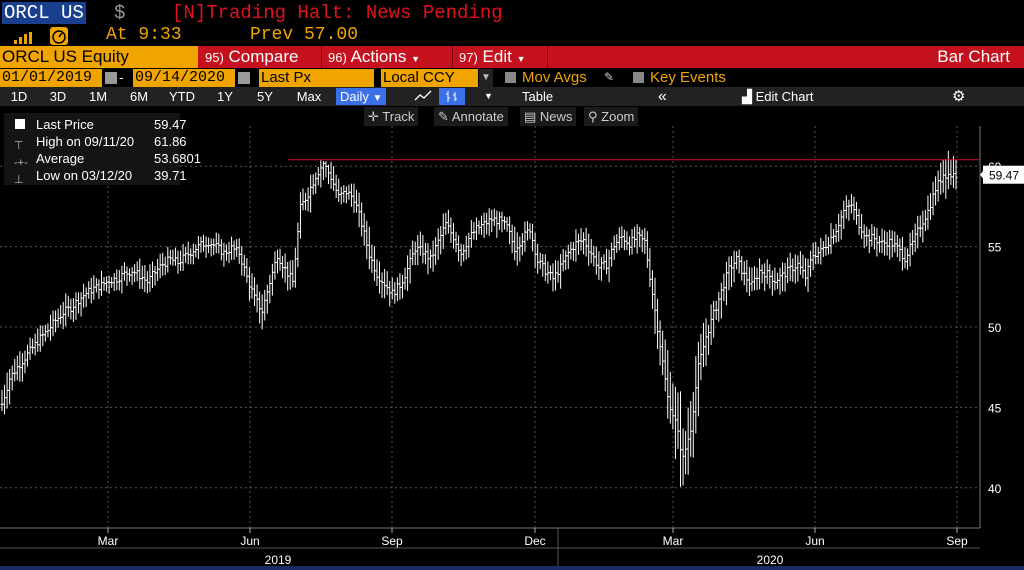  Describe the element at coordinates (278, 560) in the screenshot. I see `year-label: 2019` at that location.